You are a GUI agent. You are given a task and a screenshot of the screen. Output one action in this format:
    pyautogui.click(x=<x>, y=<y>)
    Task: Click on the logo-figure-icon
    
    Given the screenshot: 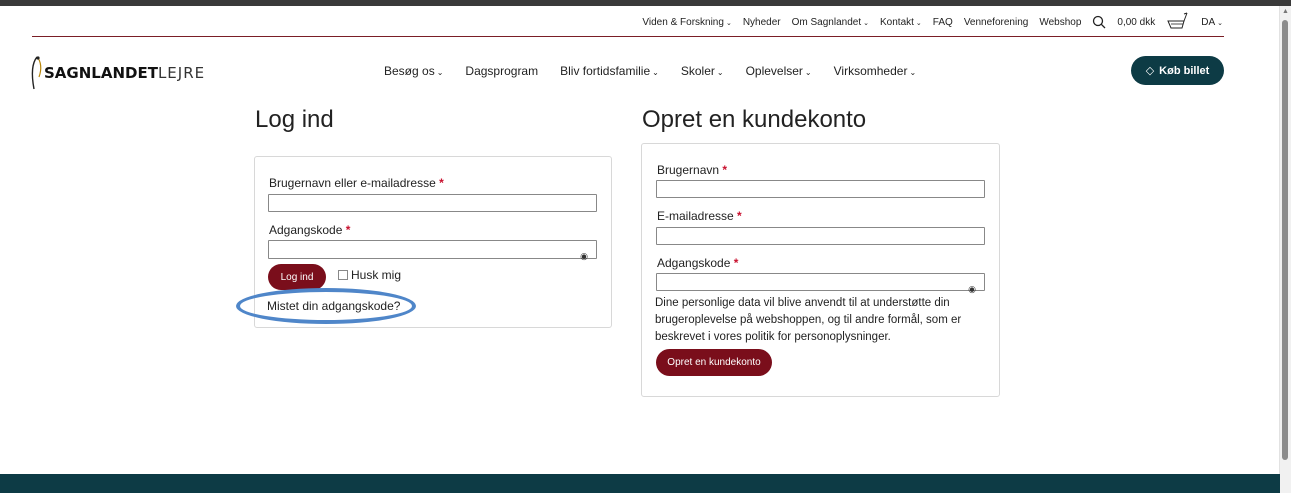 What is the action you would take?
    pyautogui.click(x=36, y=73)
    